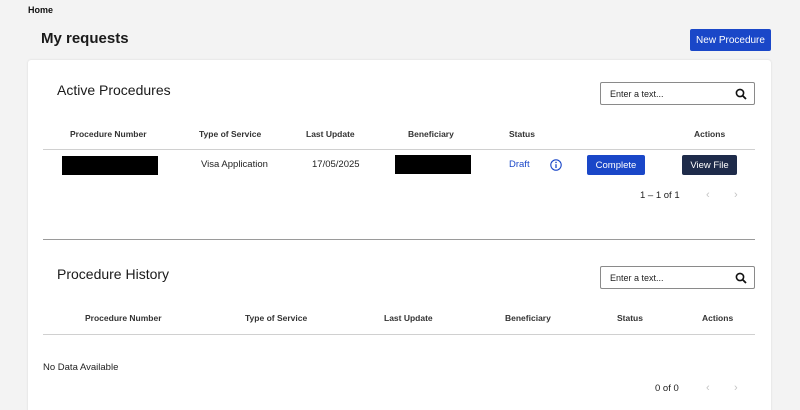 This screenshot has height=410, width=800. I want to click on status-draft-link: Draft, so click(519, 164).